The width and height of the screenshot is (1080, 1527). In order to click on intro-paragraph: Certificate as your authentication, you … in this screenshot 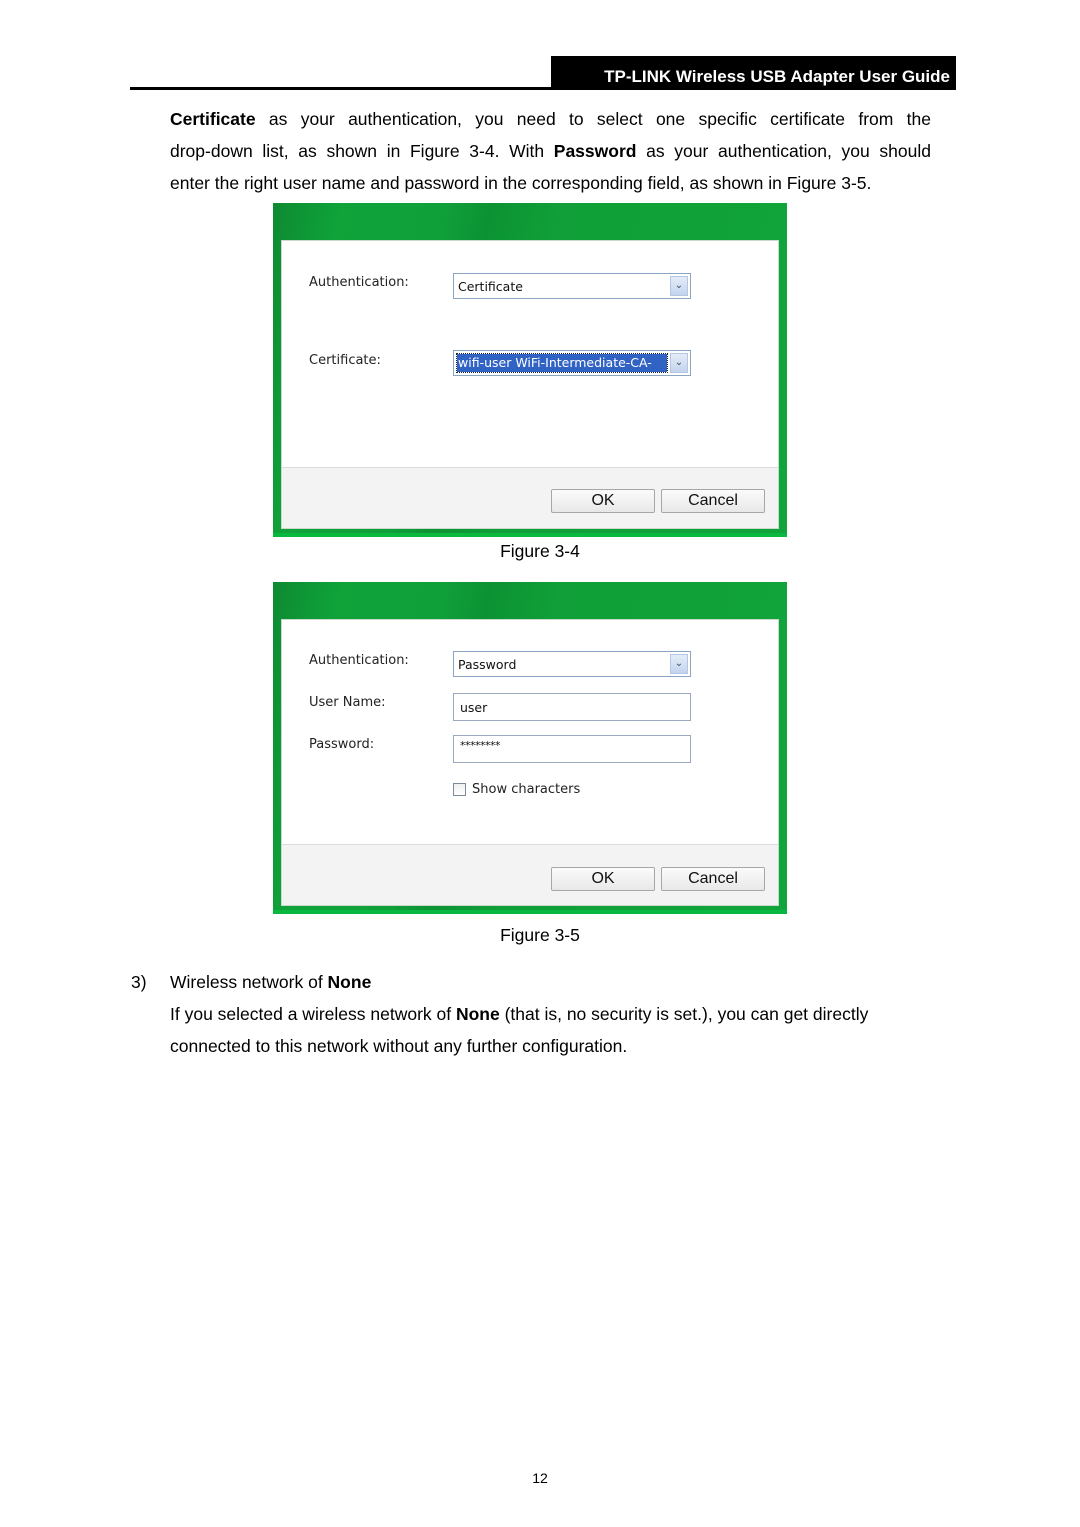, I will do `click(550, 151)`.